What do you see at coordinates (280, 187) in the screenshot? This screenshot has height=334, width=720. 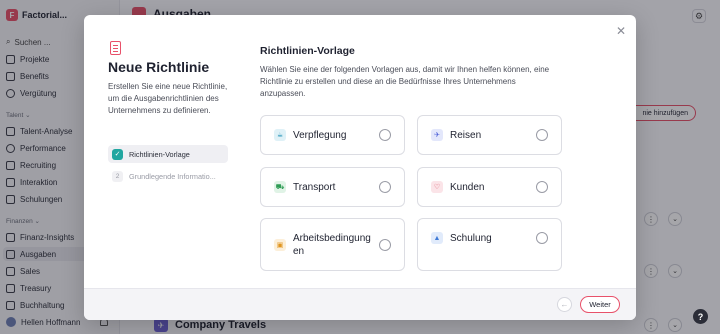 I see `transport-icon: ⛟` at bounding box center [280, 187].